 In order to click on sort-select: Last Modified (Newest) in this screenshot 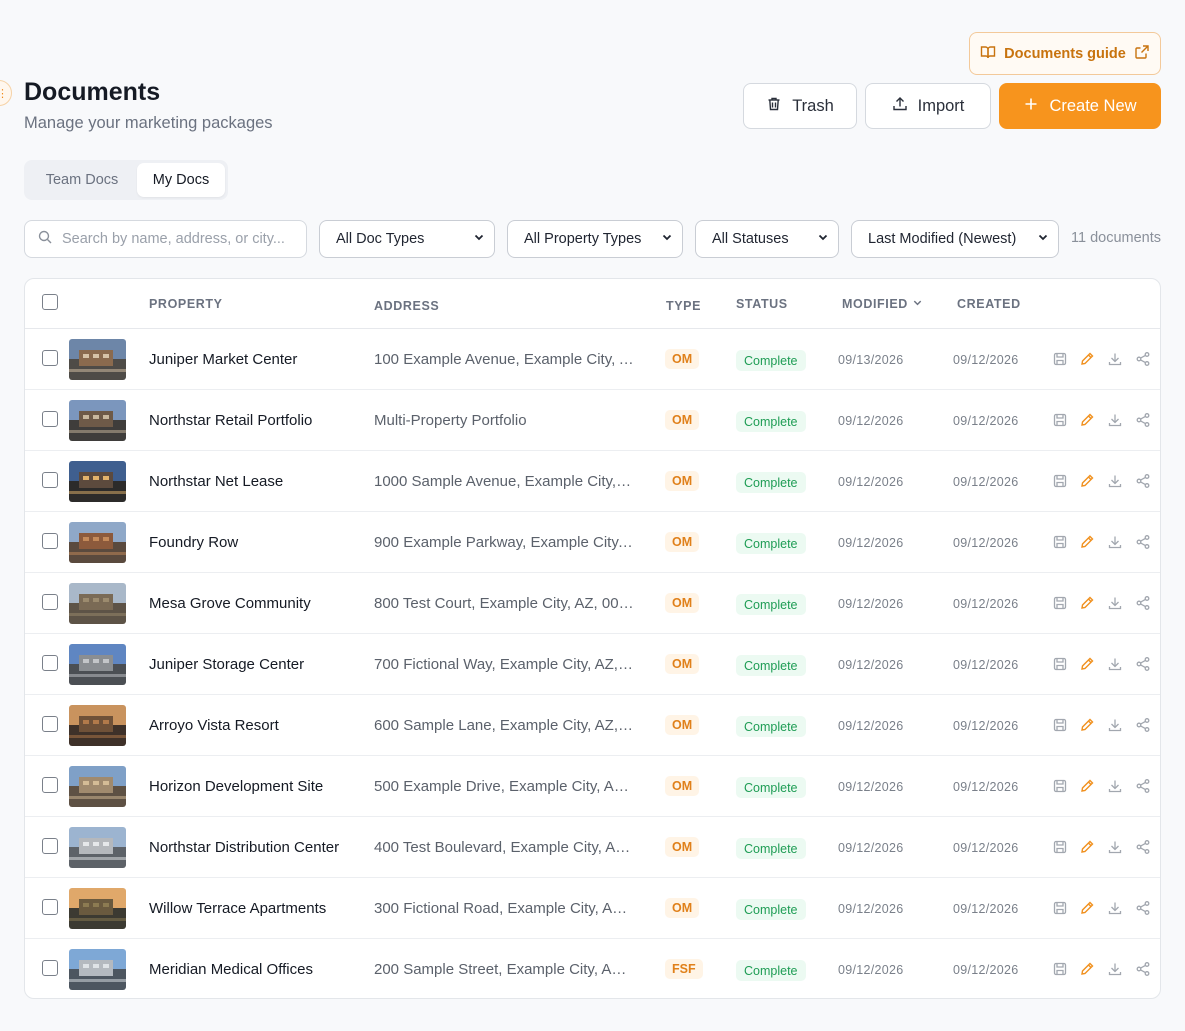, I will do `click(955, 239)`.